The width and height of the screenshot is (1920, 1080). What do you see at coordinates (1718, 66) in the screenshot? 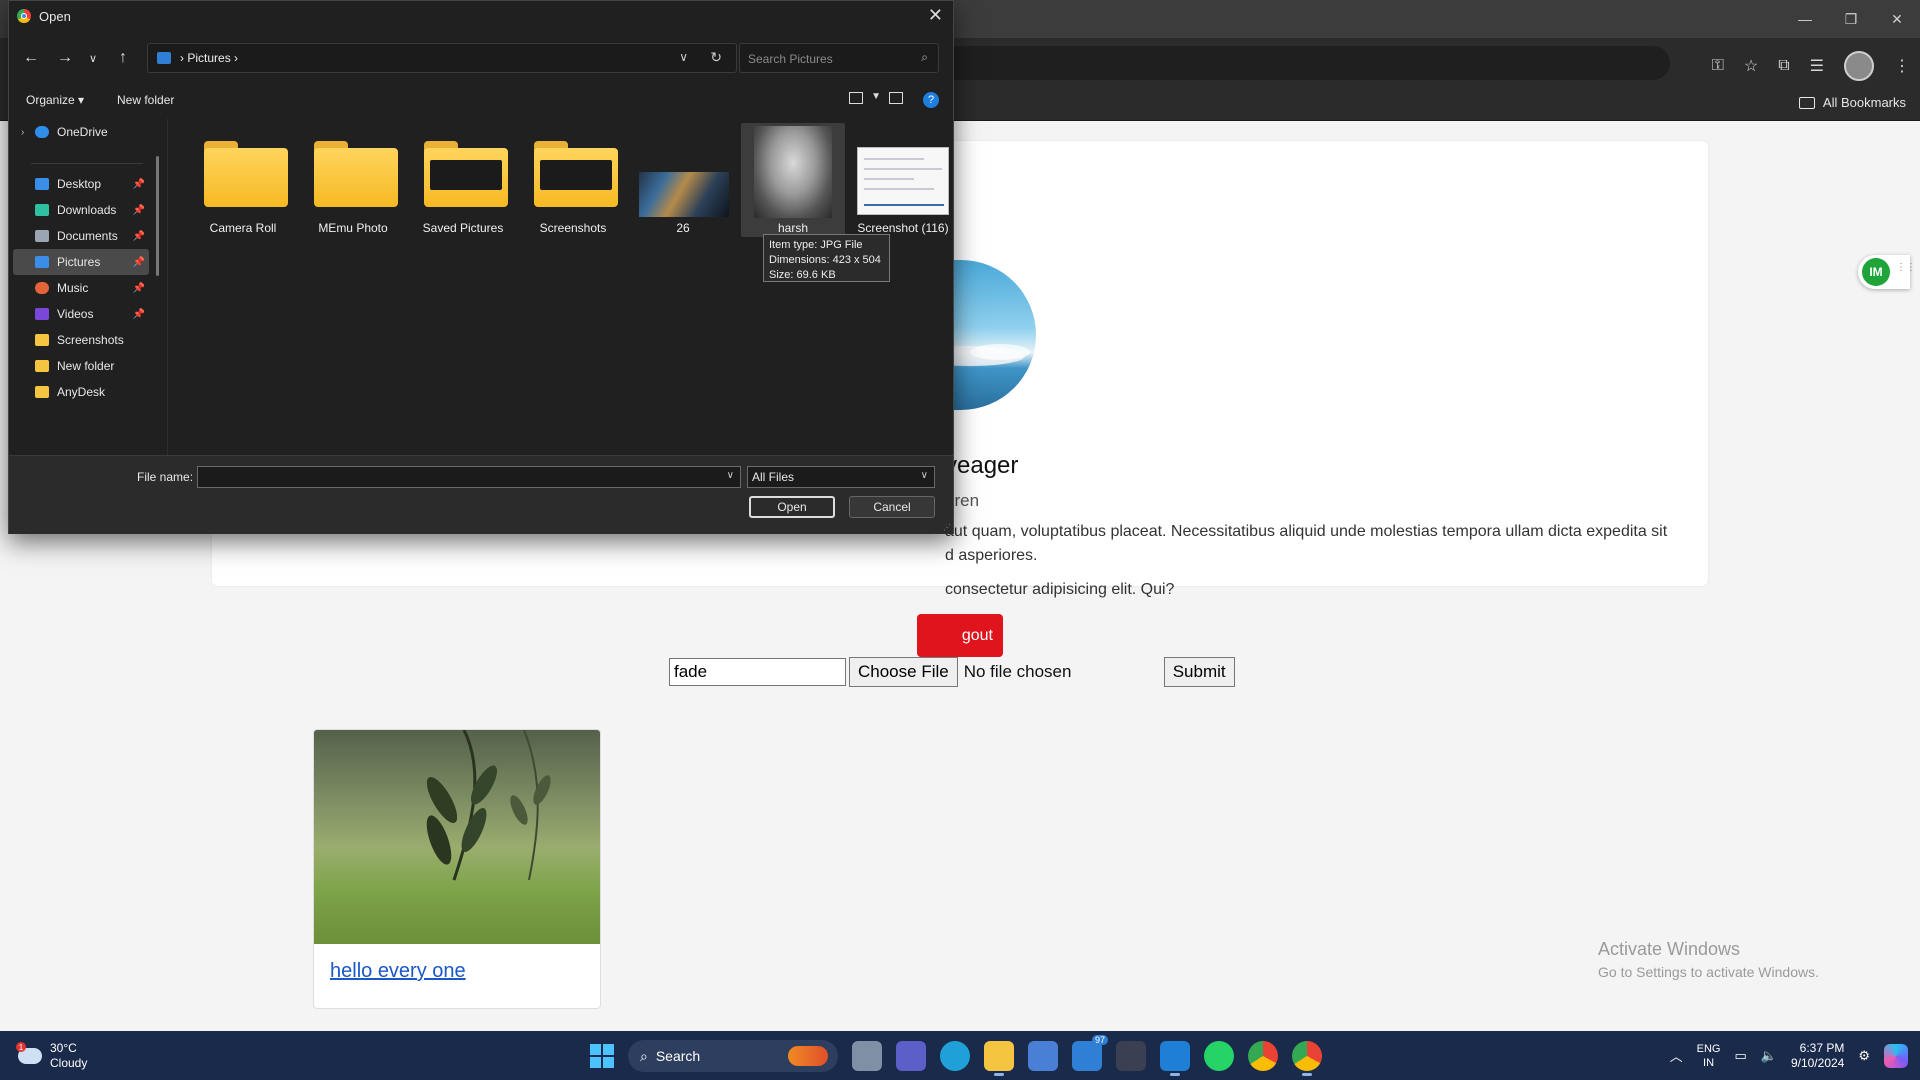
I see `password-key-icon: ⚿` at bounding box center [1718, 66].